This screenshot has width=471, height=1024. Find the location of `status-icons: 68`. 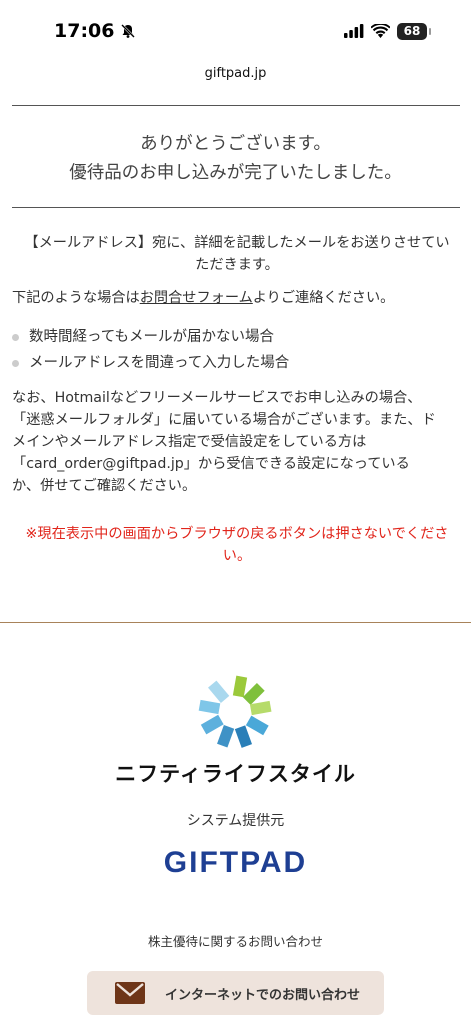

status-icons: 68 is located at coordinates (387, 31).